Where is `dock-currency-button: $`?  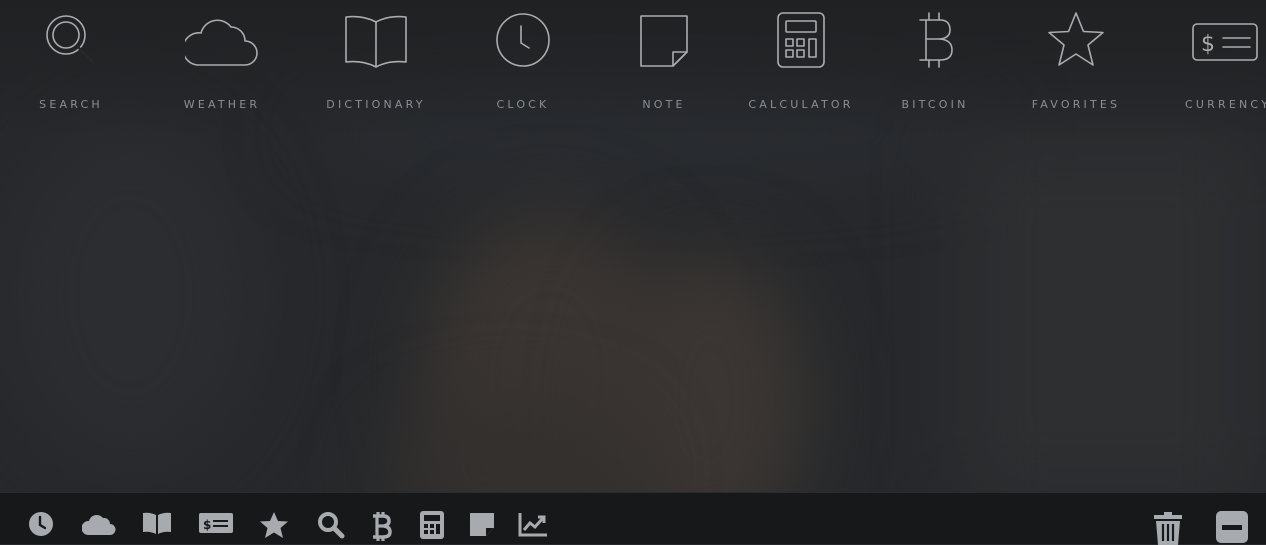
dock-currency-button: $ is located at coordinates (216, 526).